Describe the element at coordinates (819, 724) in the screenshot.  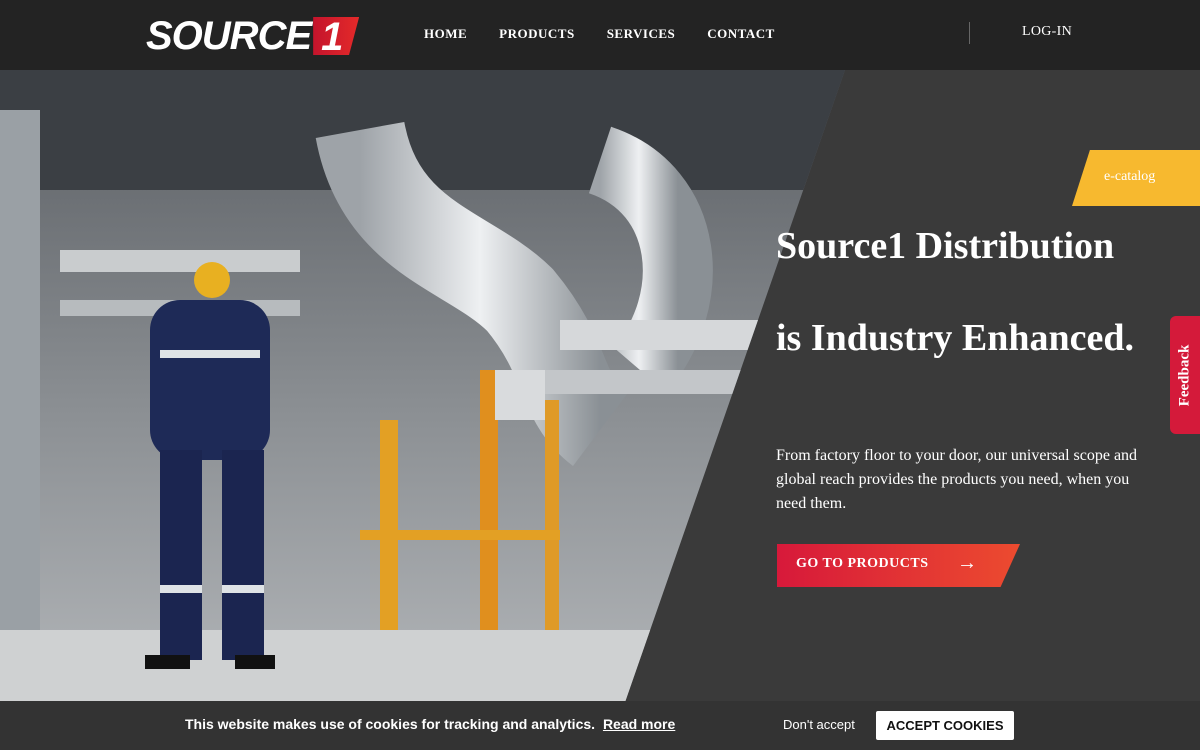
I see `dont-accept-button: Don't accept` at that location.